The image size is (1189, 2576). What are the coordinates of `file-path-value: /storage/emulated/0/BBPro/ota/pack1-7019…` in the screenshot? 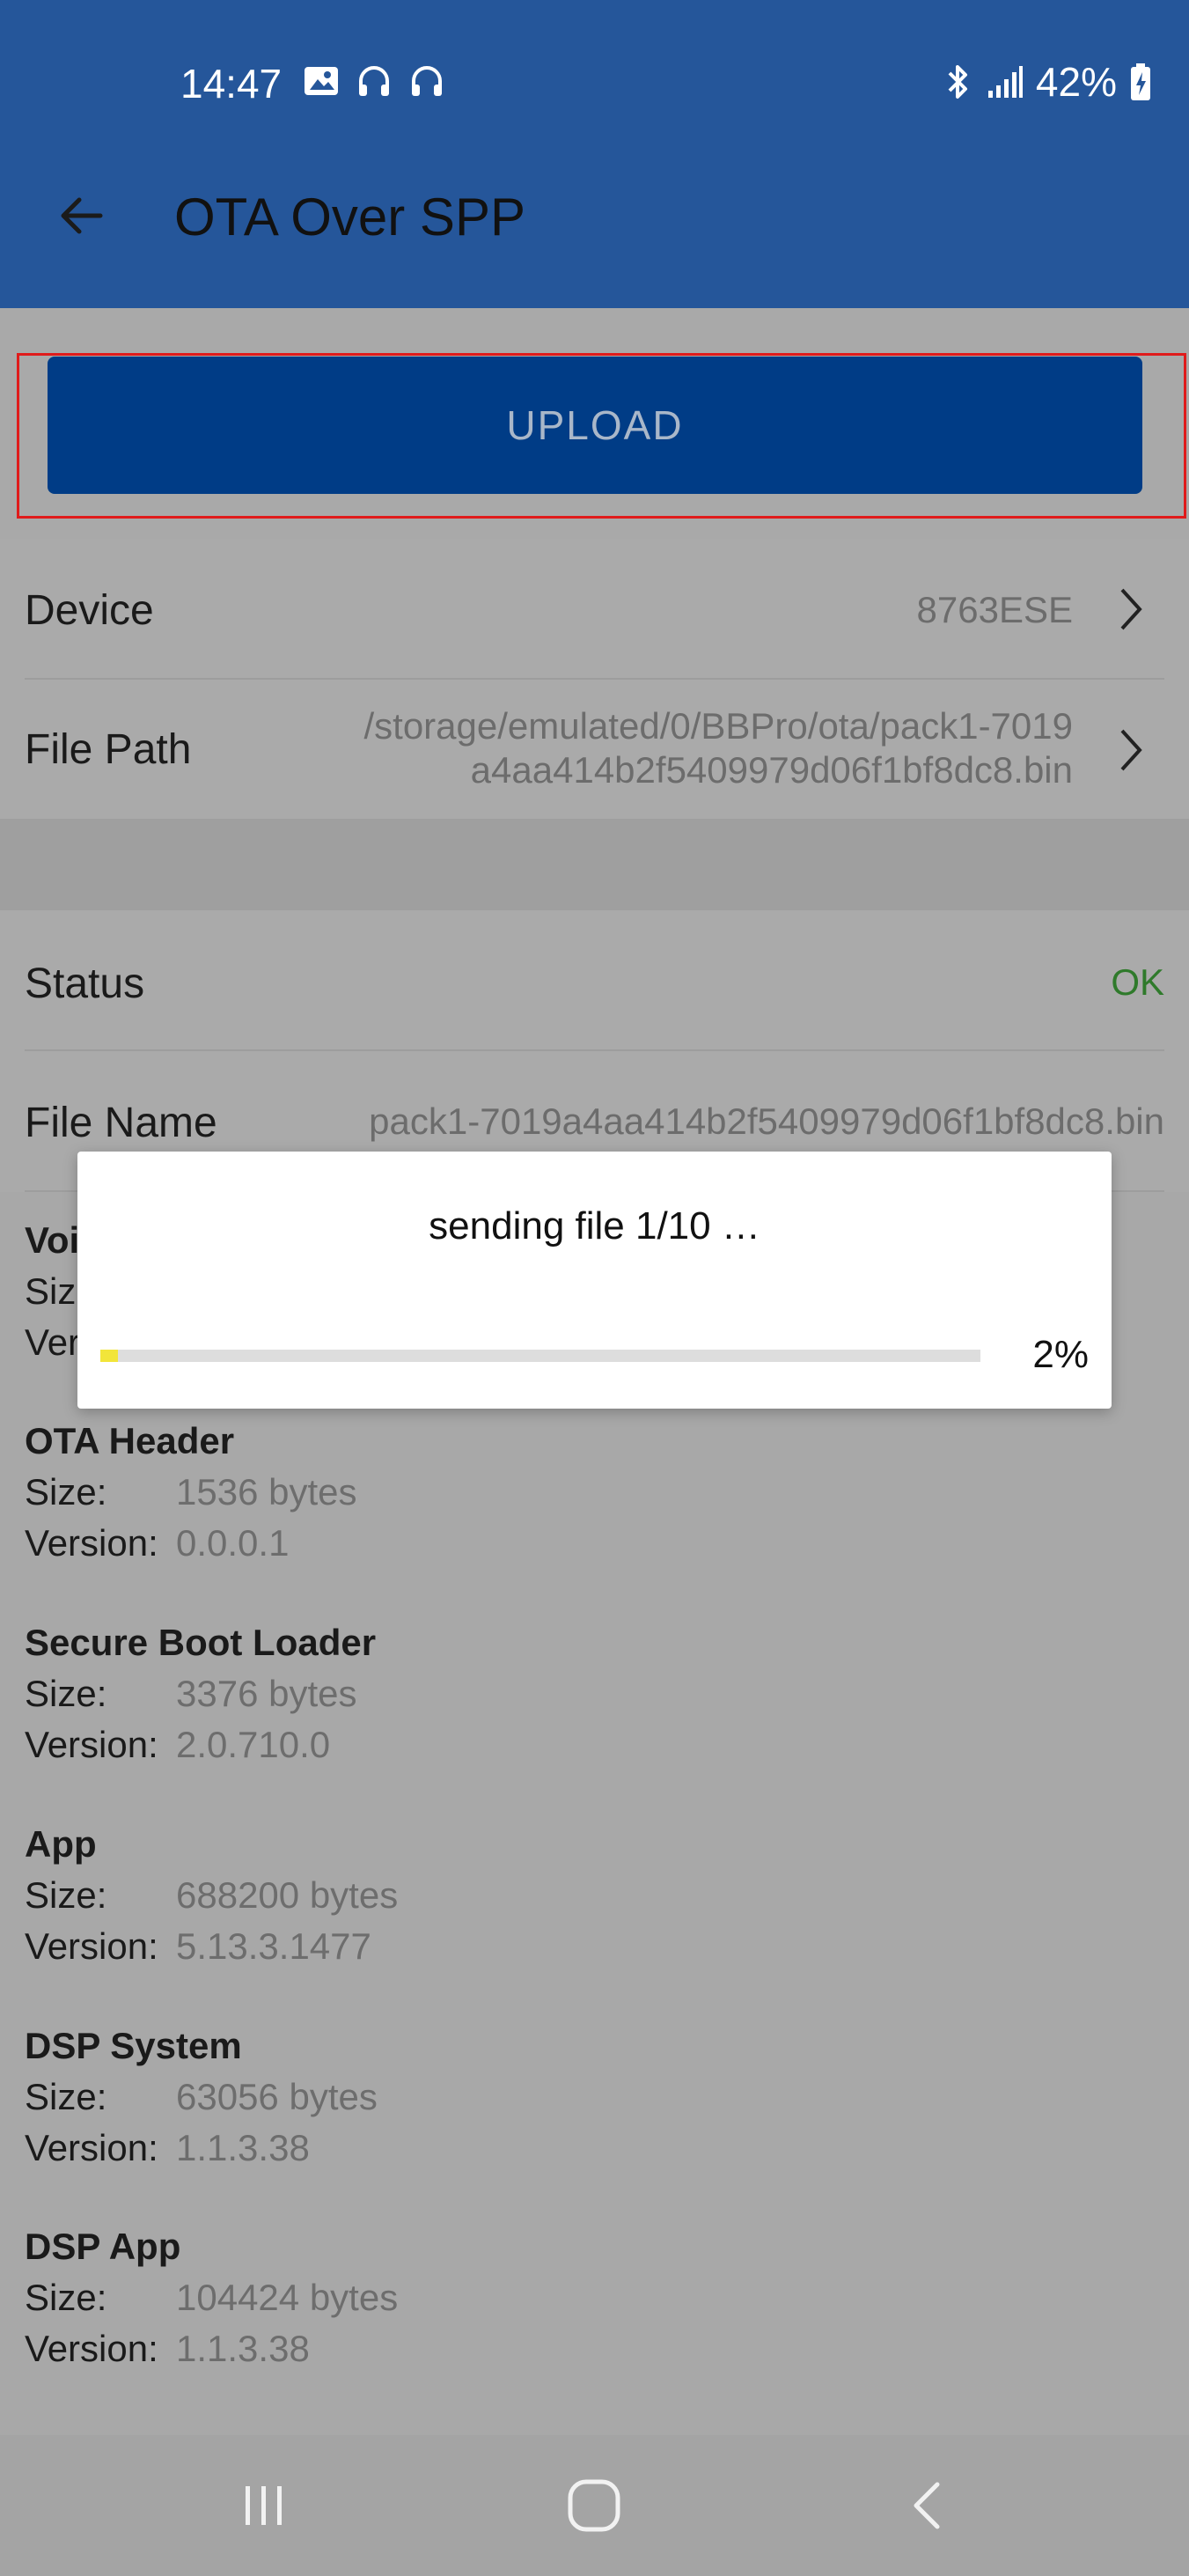 It's located at (718, 748).